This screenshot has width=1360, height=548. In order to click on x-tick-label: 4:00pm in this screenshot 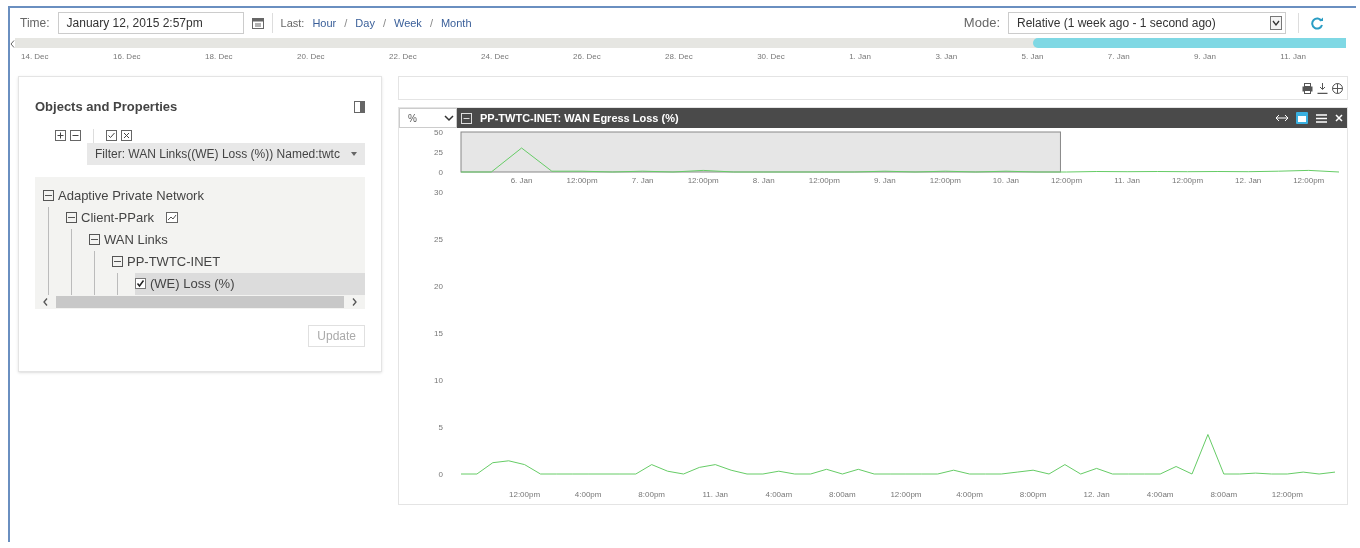, I will do `click(969, 494)`.